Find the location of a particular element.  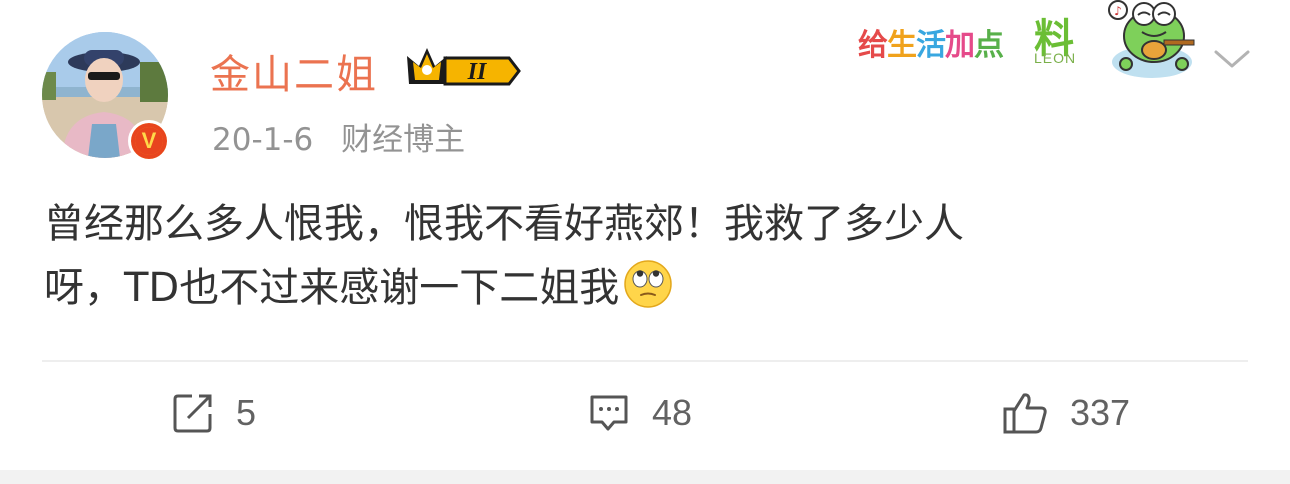

post-text-line-1: 曾经那么多人恨我，恨我不看好燕郊！我救了多少人 is located at coordinates (504, 224).